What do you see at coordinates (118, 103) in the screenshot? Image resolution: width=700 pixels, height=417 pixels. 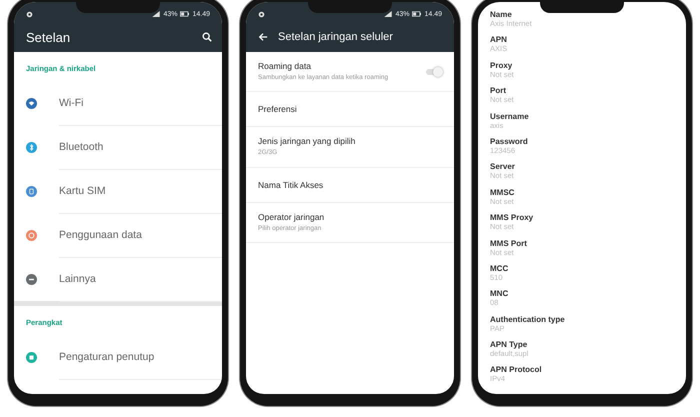 I see `settings-item: Wi-Fi` at bounding box center [118, 103].